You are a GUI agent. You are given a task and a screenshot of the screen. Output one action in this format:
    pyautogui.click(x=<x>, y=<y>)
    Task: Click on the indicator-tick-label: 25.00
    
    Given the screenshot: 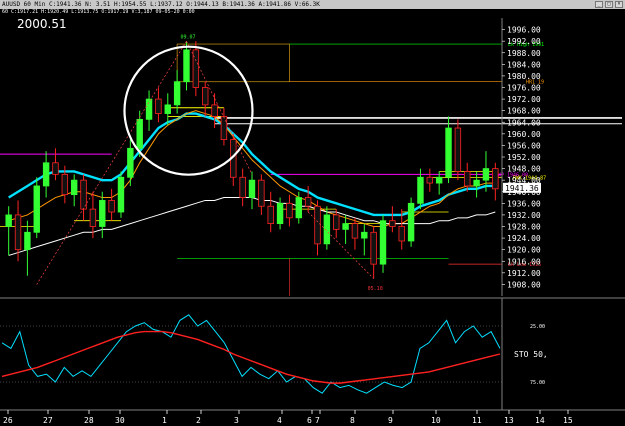 What is the action you would take?
    pyautogui.click(x=537, y=327)
    